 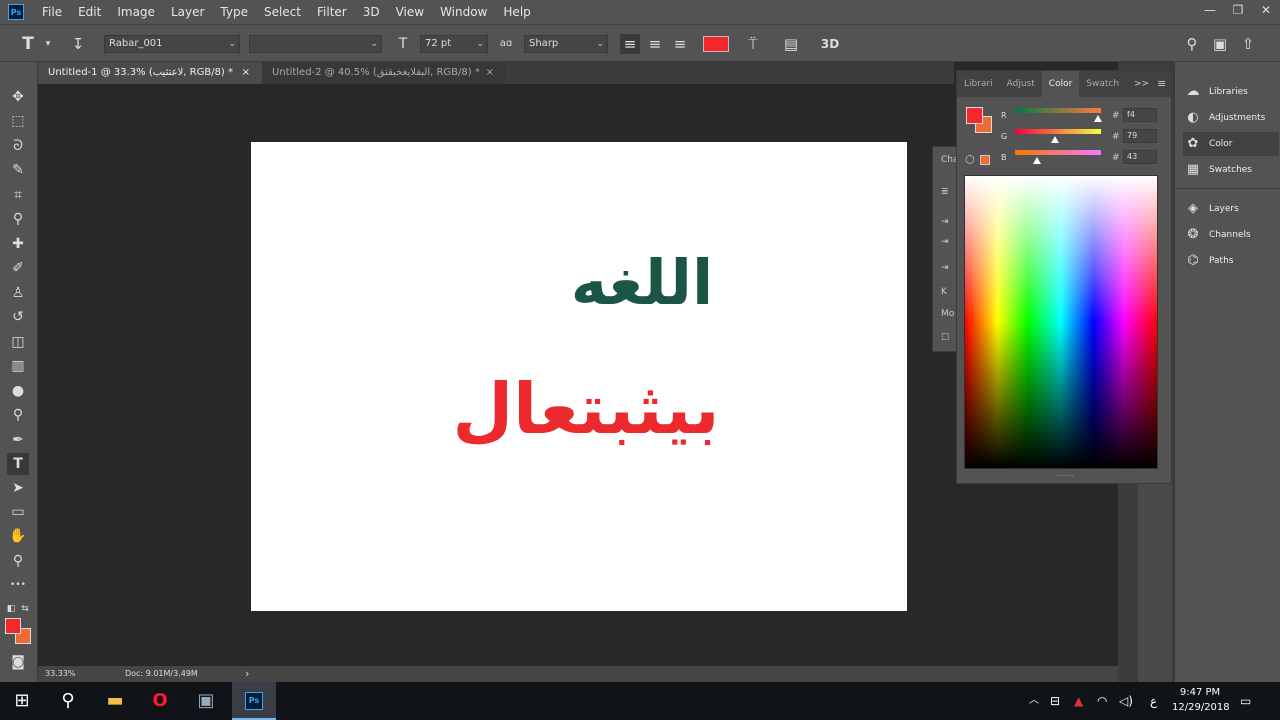 What do you see at coordinates (52, 12) in the screenshot?
I see `menu-file: File` at bounding box center [52, 12].